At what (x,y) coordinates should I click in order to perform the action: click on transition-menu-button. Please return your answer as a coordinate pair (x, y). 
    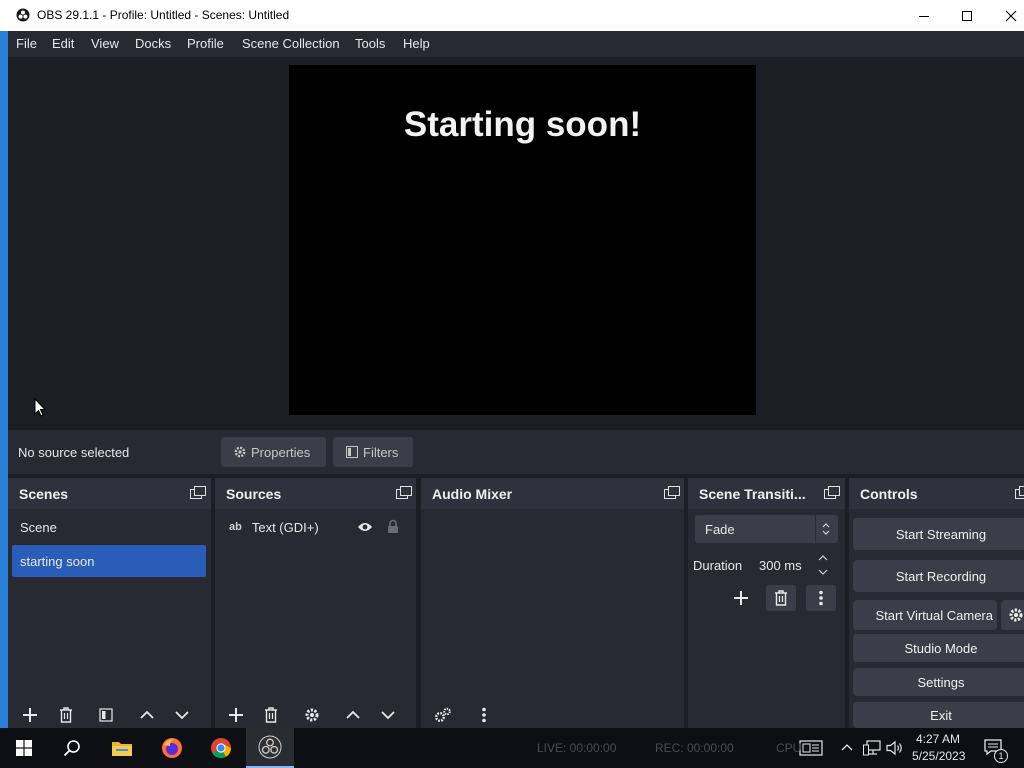
    Looking at the image, I should click on (821, 598).